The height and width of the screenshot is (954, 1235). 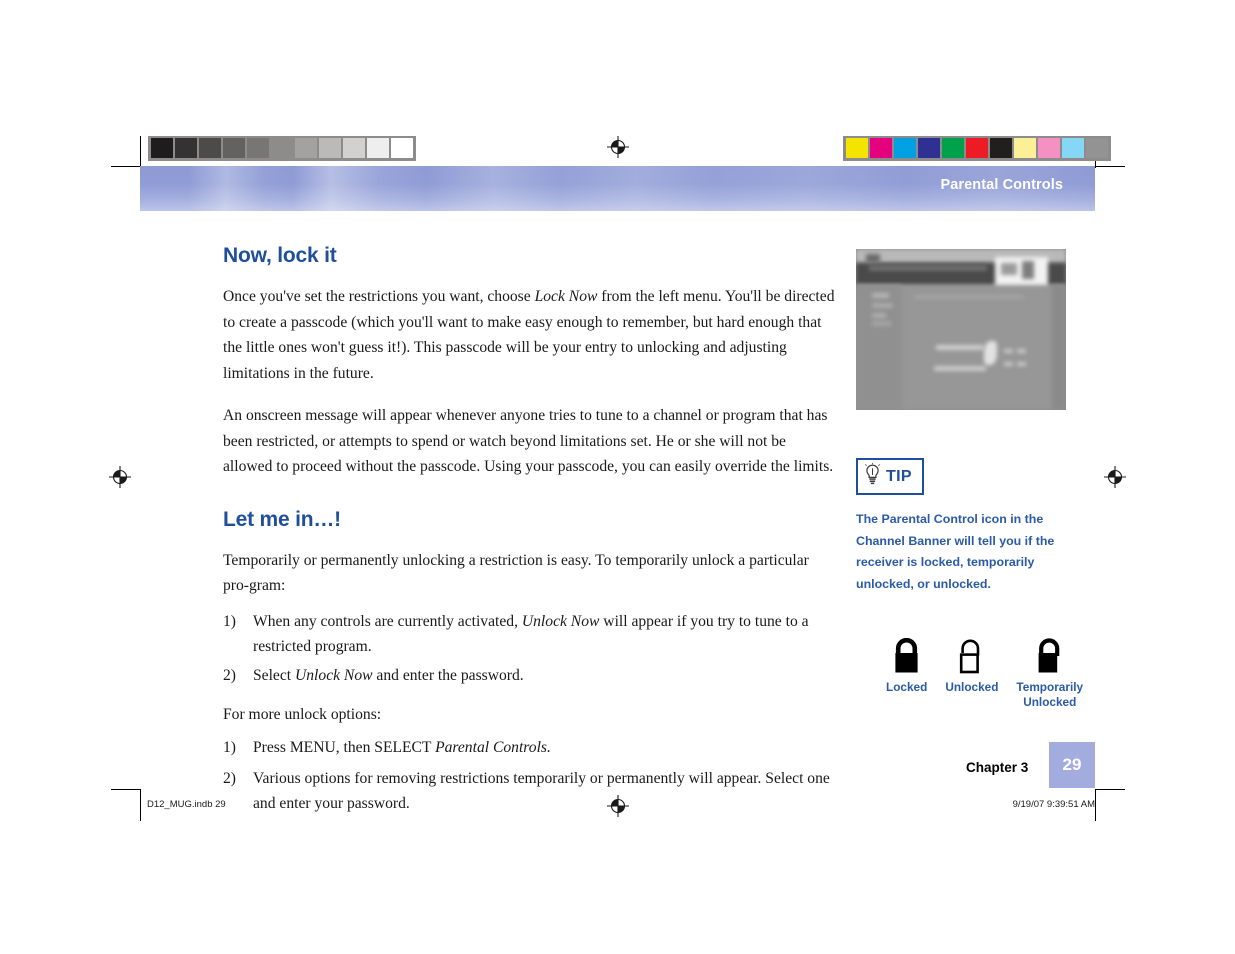 I want to click on list-item-text-a: Select, so click(x=274, y=675).